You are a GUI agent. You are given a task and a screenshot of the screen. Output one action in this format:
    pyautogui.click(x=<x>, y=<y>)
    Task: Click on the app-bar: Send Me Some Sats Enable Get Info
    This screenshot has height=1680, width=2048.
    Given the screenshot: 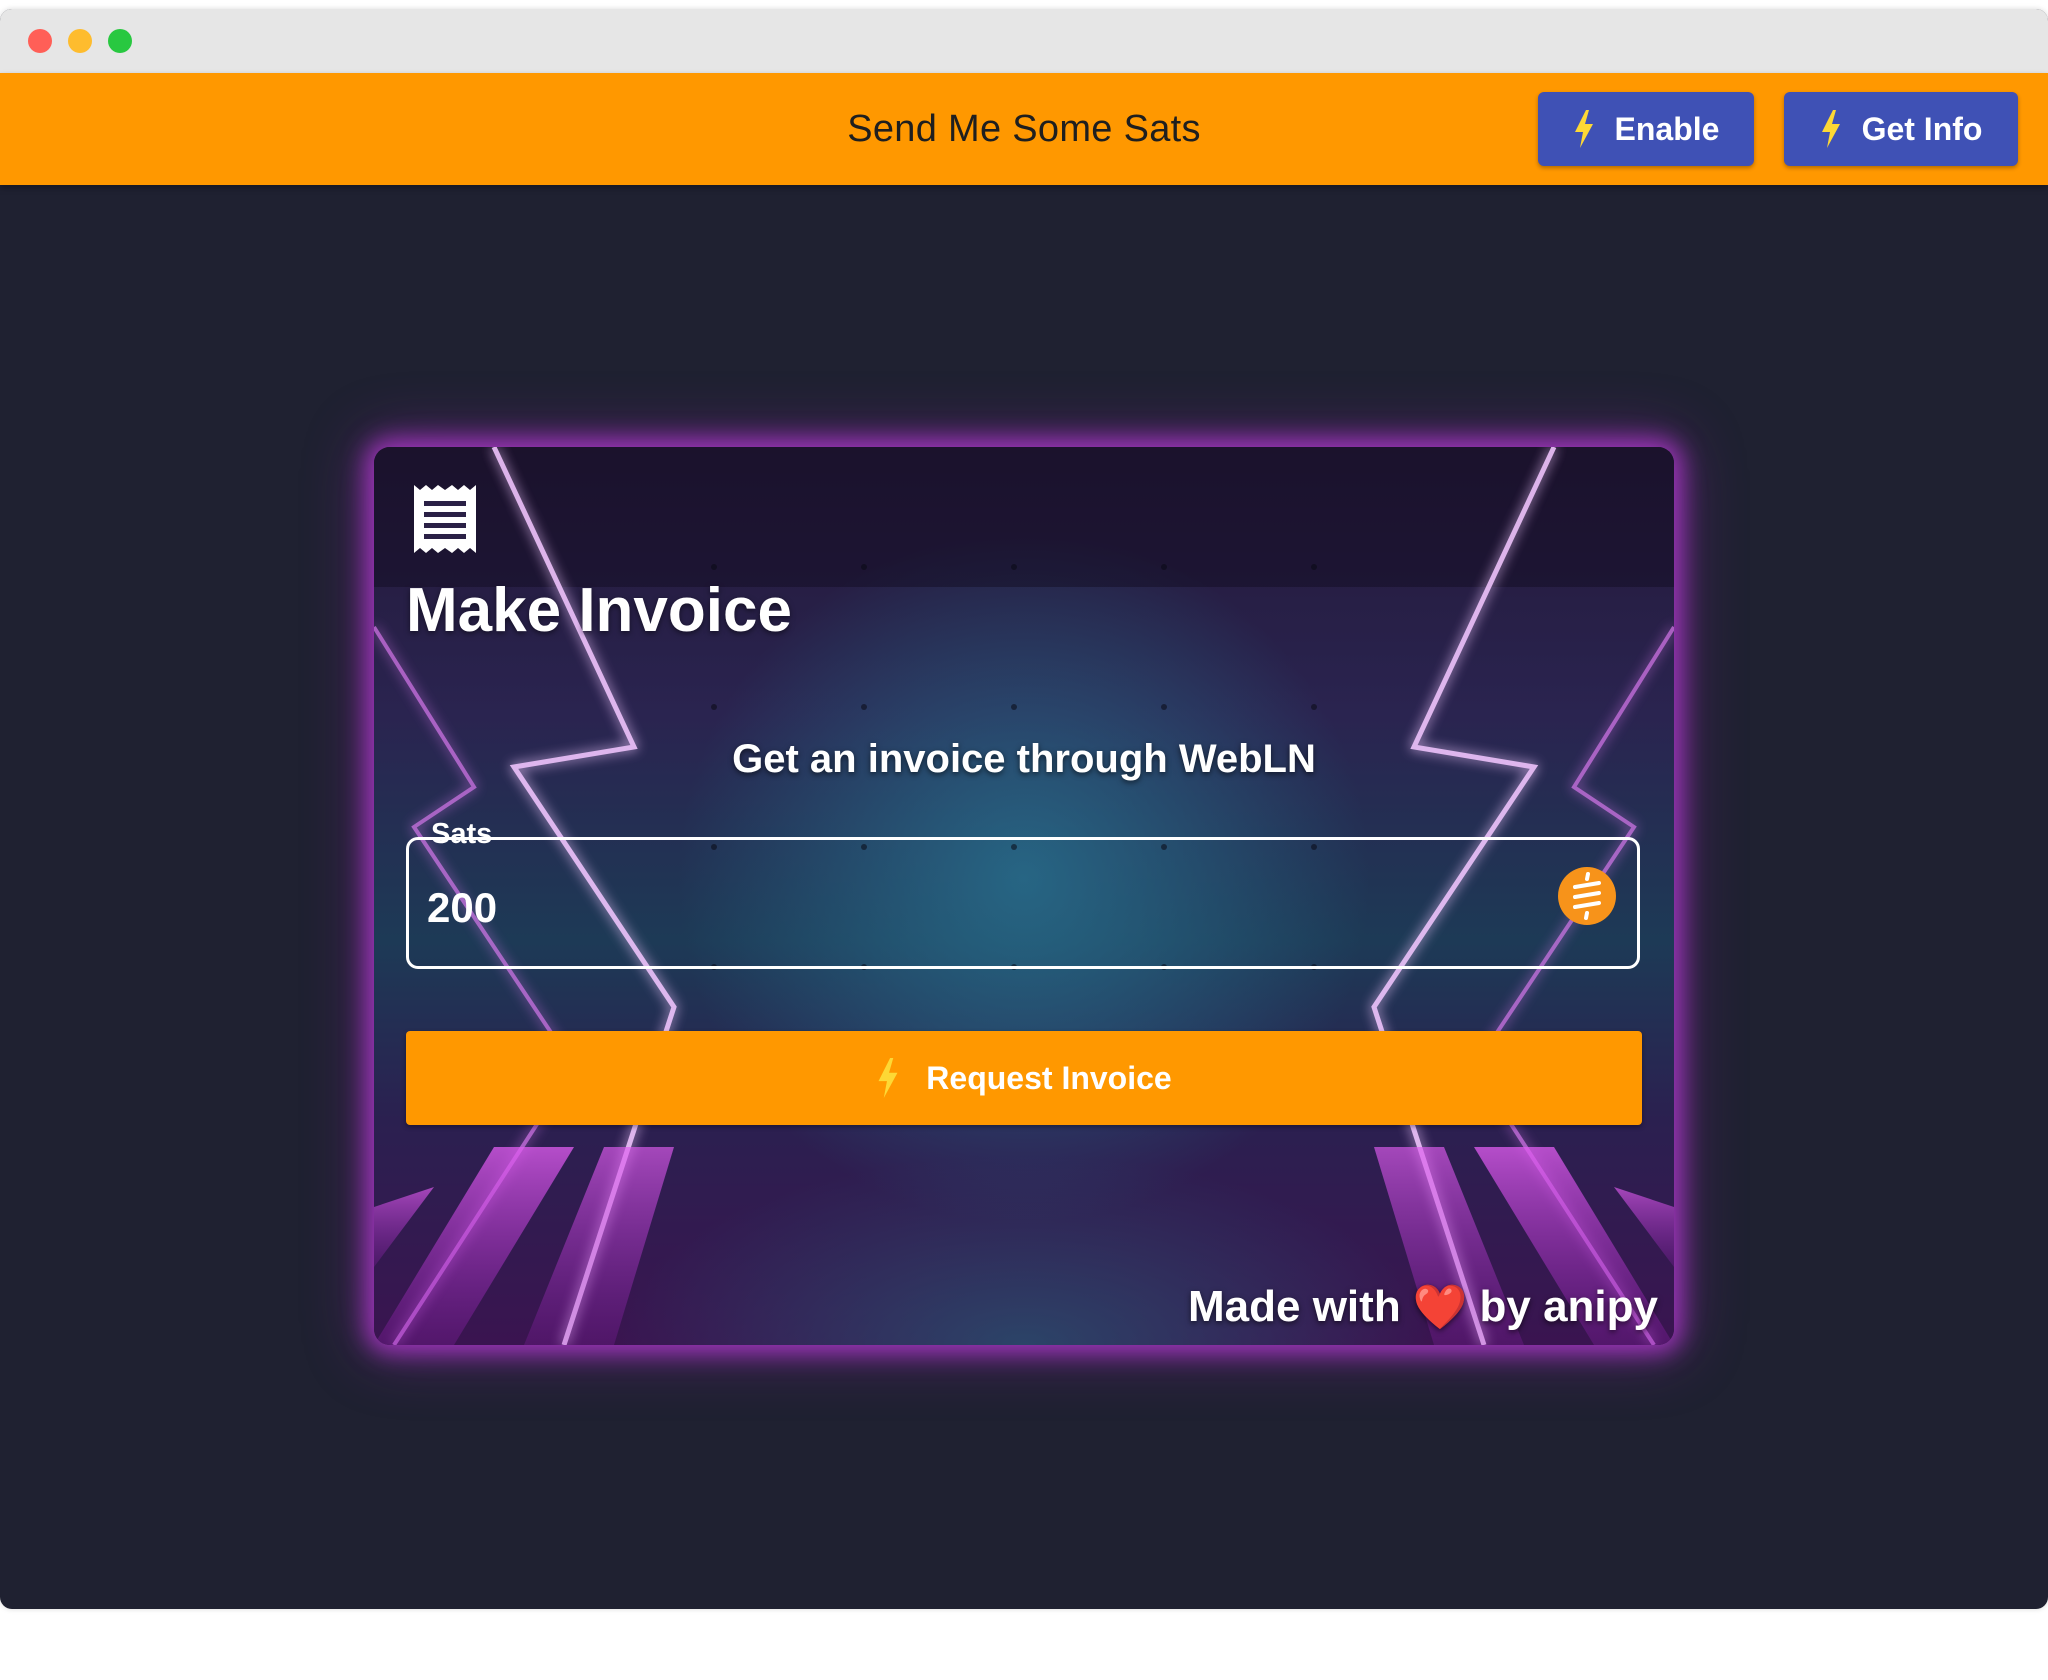 What is the action you would take?
    pyautogui.click(x=1024, y=129)
    